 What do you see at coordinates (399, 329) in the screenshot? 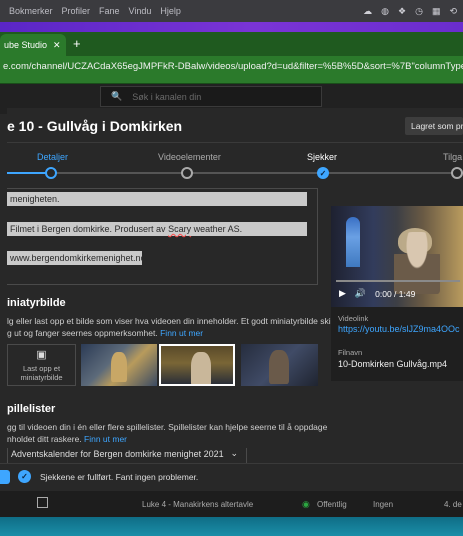
I see `video-link: https://youtu.be/slJZ9ma4OOc` at bounding box center [399, 329].